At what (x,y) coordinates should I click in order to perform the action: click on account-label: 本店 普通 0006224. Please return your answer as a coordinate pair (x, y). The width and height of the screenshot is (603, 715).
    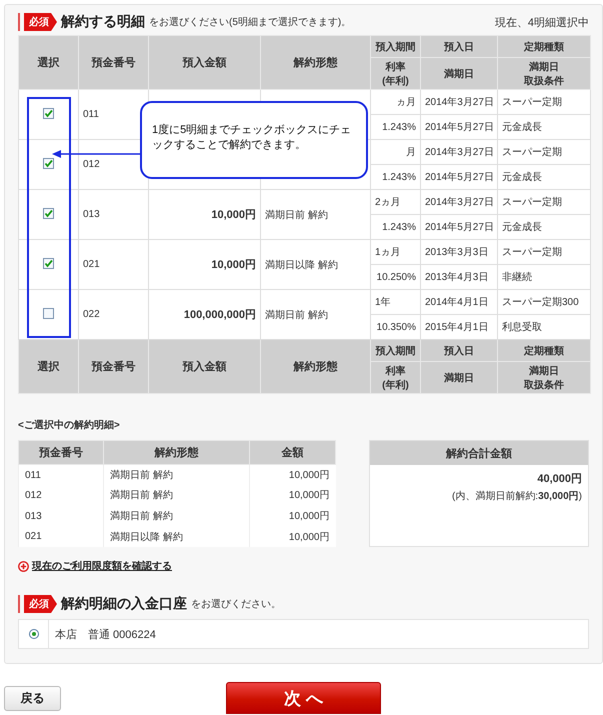
    Looking at the image, I should click on (105, 635).